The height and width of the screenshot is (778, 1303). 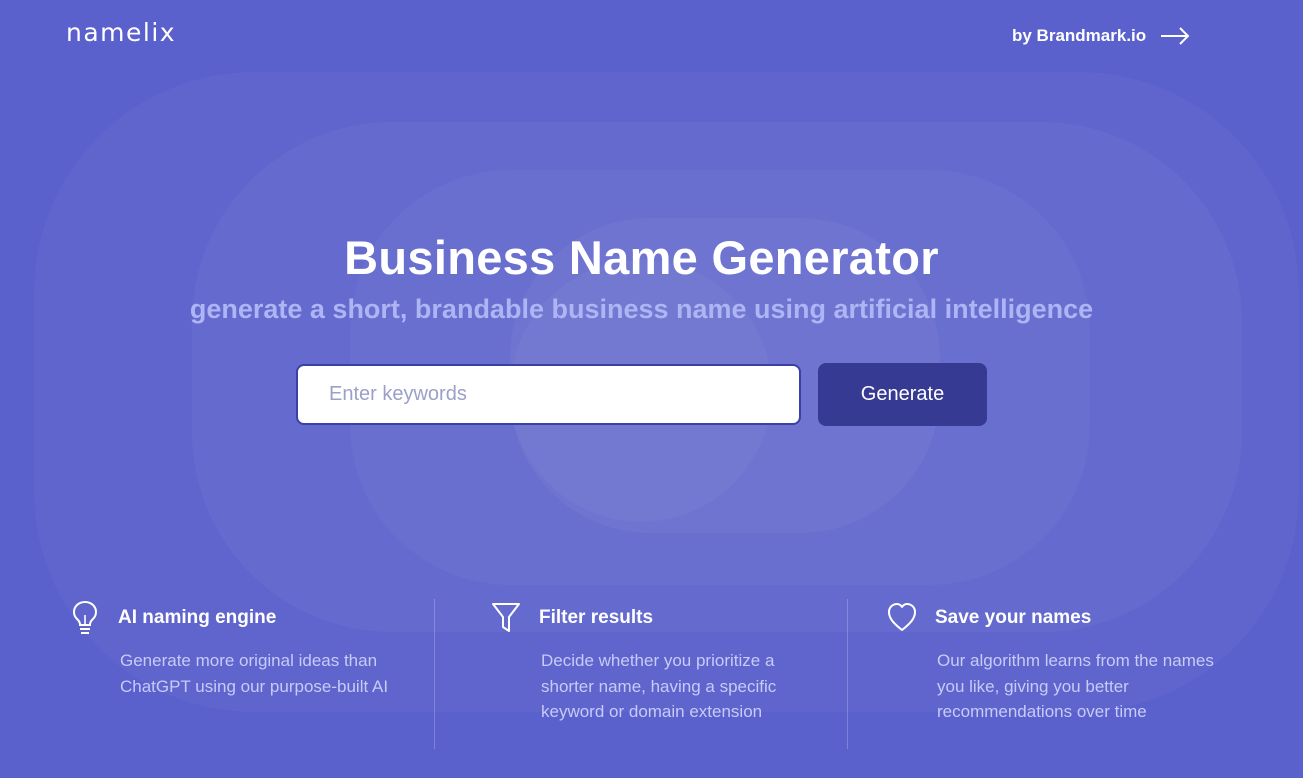 What do you see at coordinates (1079, 35) in the screenshot?
I see `brandmark-link-label: by Brandmark.io` at bounding box center [1079, 35].